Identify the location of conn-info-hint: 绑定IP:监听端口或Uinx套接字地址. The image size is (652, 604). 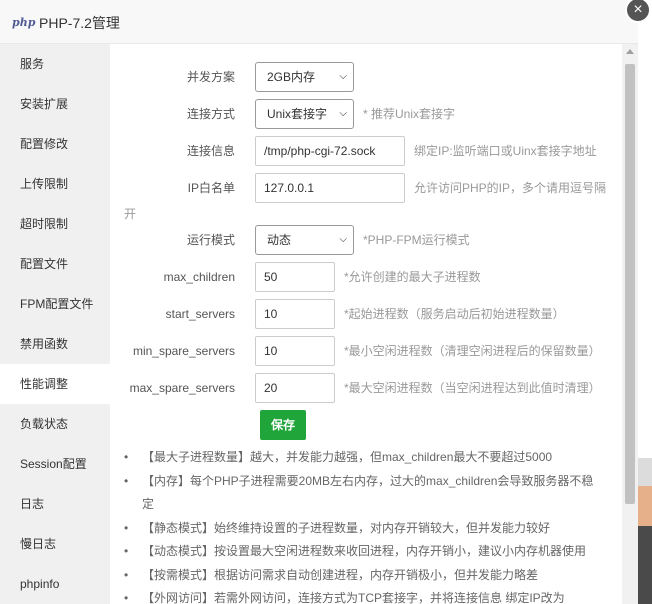
(505, 151).